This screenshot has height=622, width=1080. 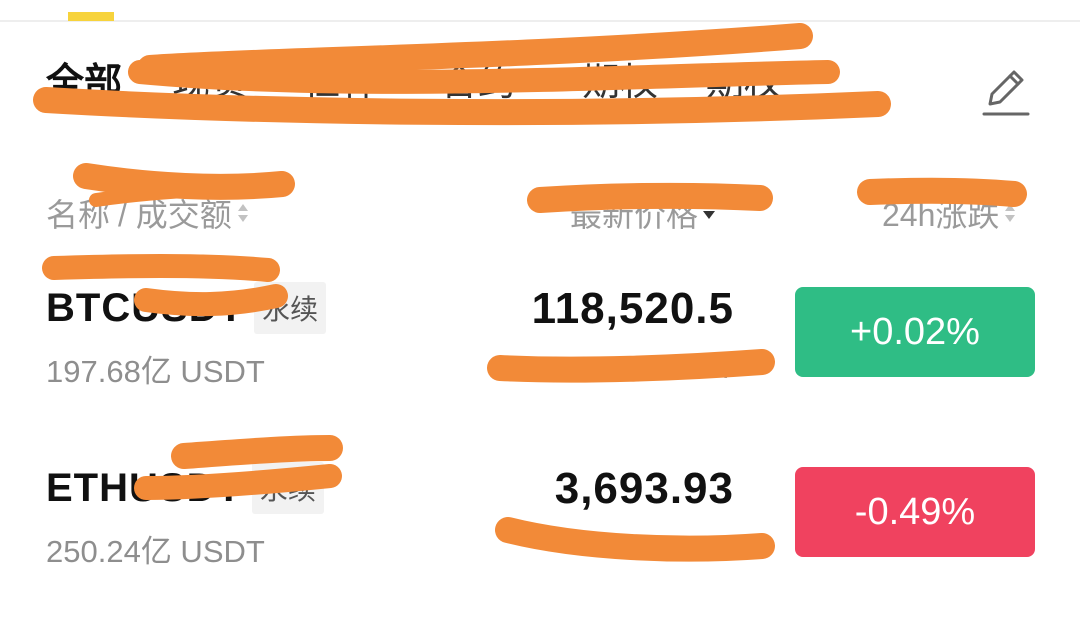 I want to click on active-indicator, so click(x=91, y=16).